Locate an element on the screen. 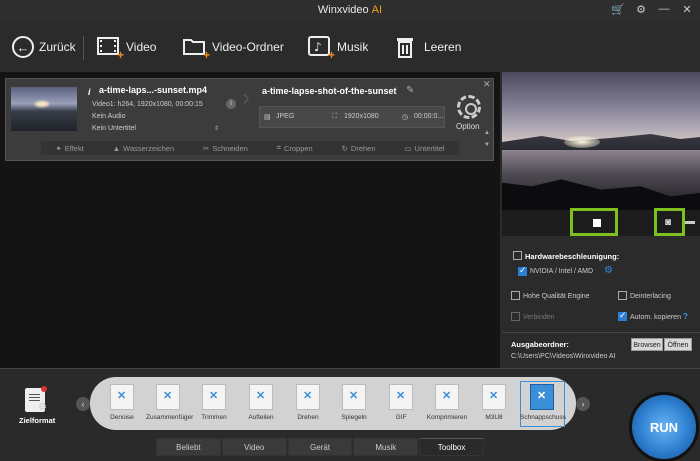 This screenshot has width=700, height=461. run-label: RUN is located at coordinates (664, 427).